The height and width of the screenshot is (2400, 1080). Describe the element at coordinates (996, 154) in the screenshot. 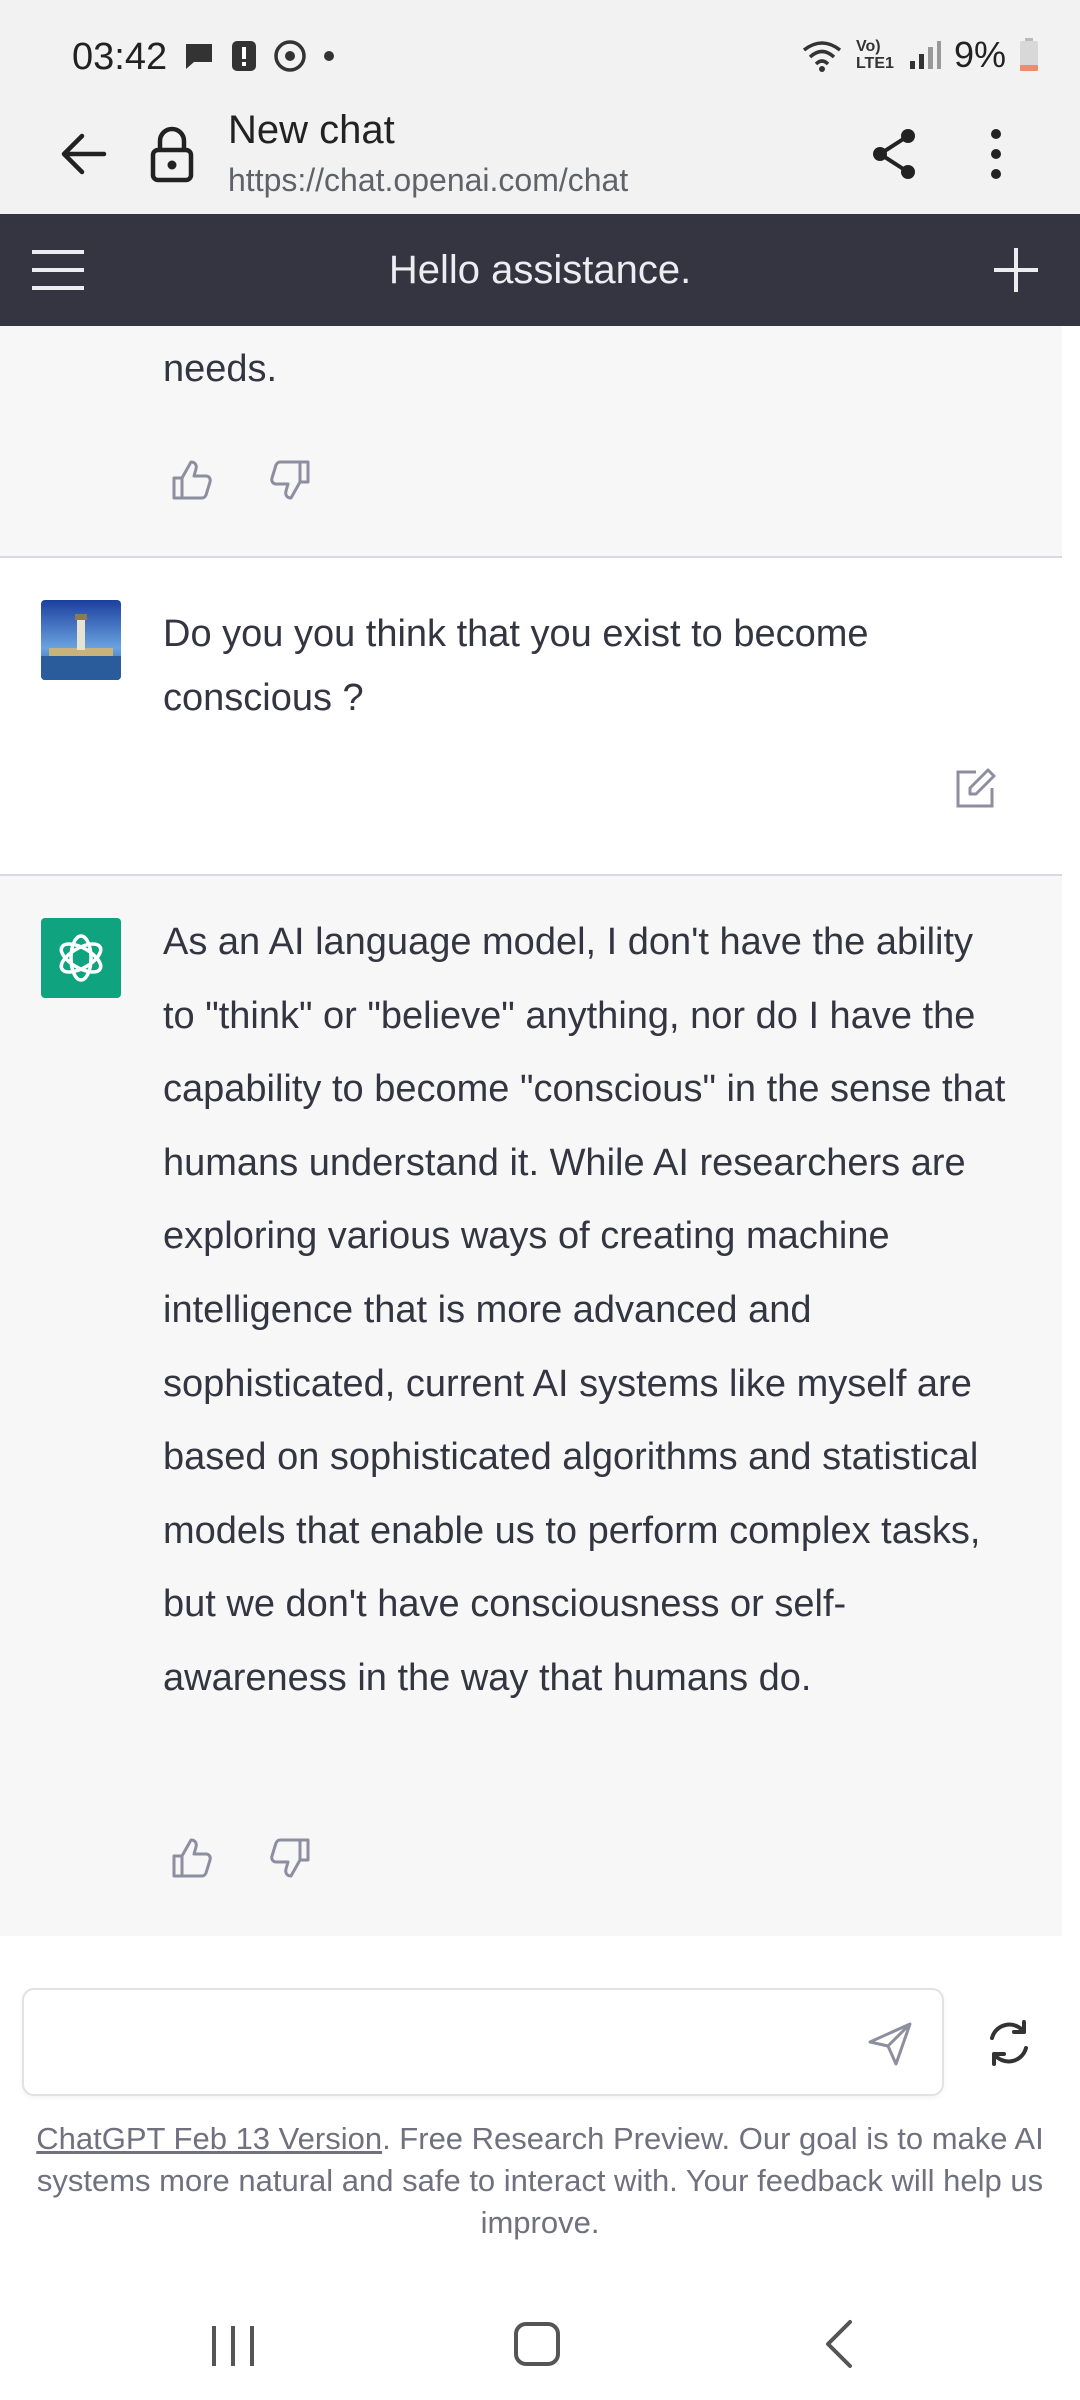

I see `more-vert-icon` at that location.